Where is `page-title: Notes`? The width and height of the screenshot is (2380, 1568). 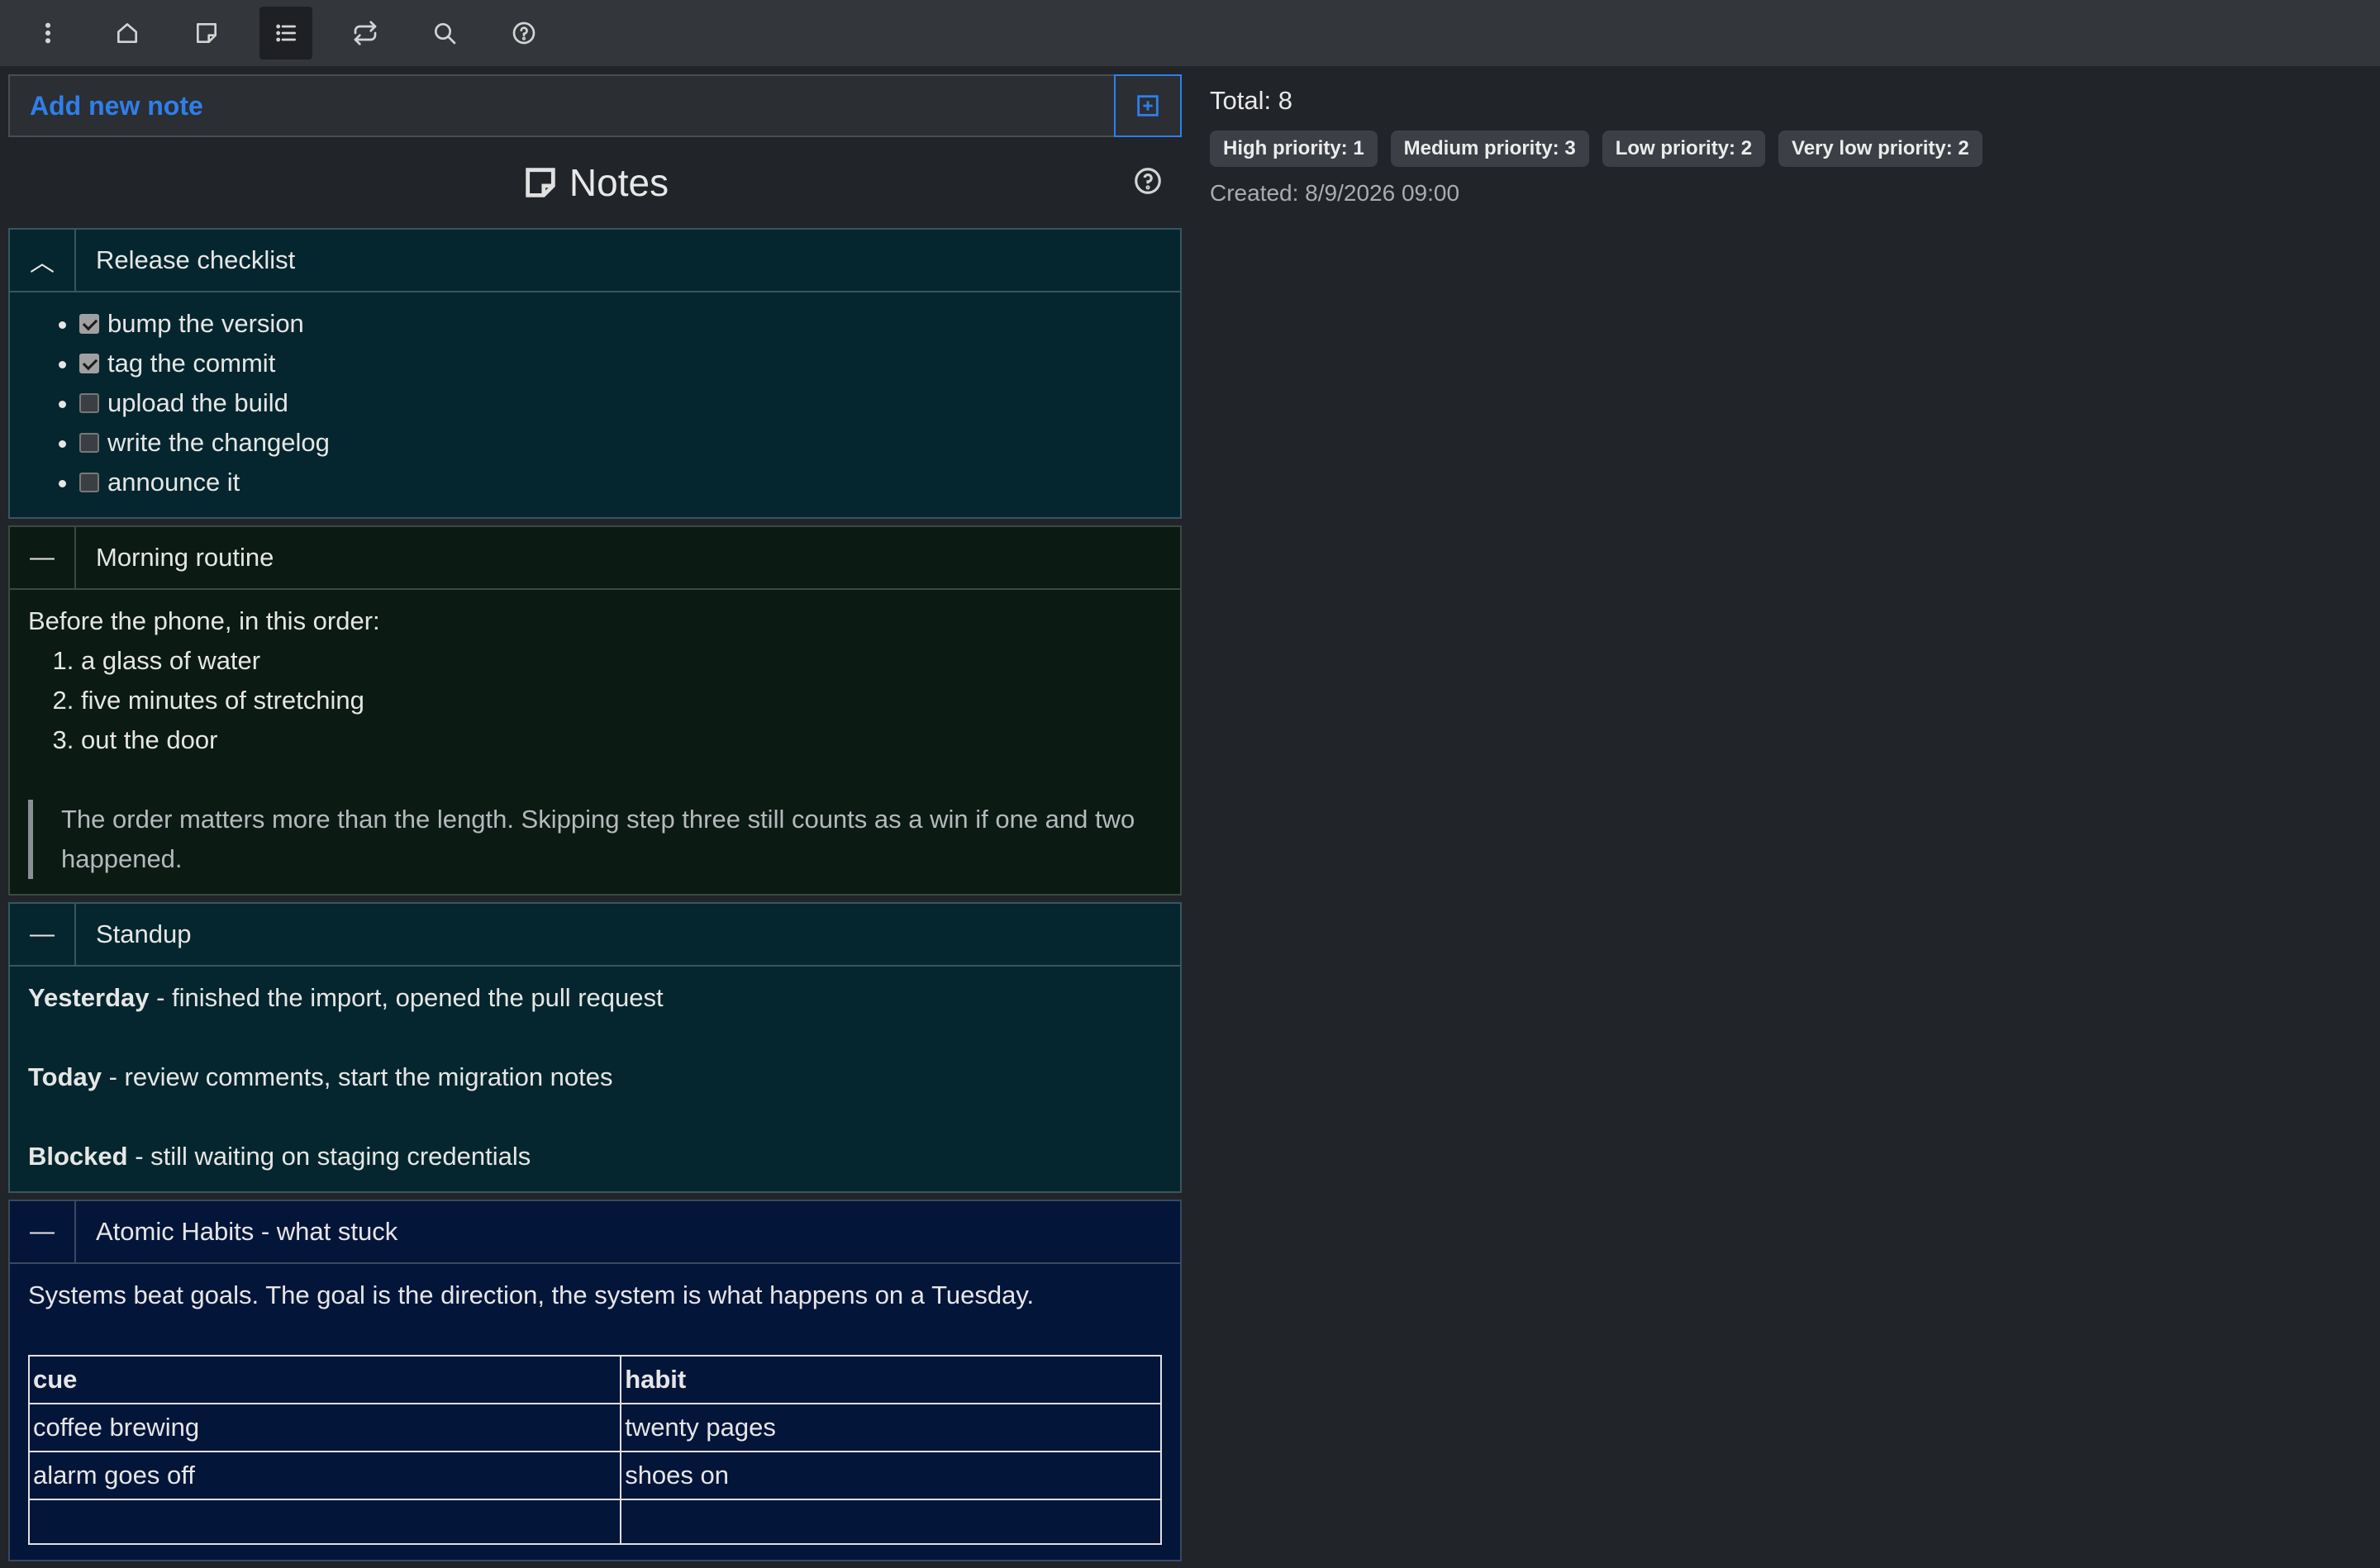 page-title: Notes is located at coordinates (595, 183).